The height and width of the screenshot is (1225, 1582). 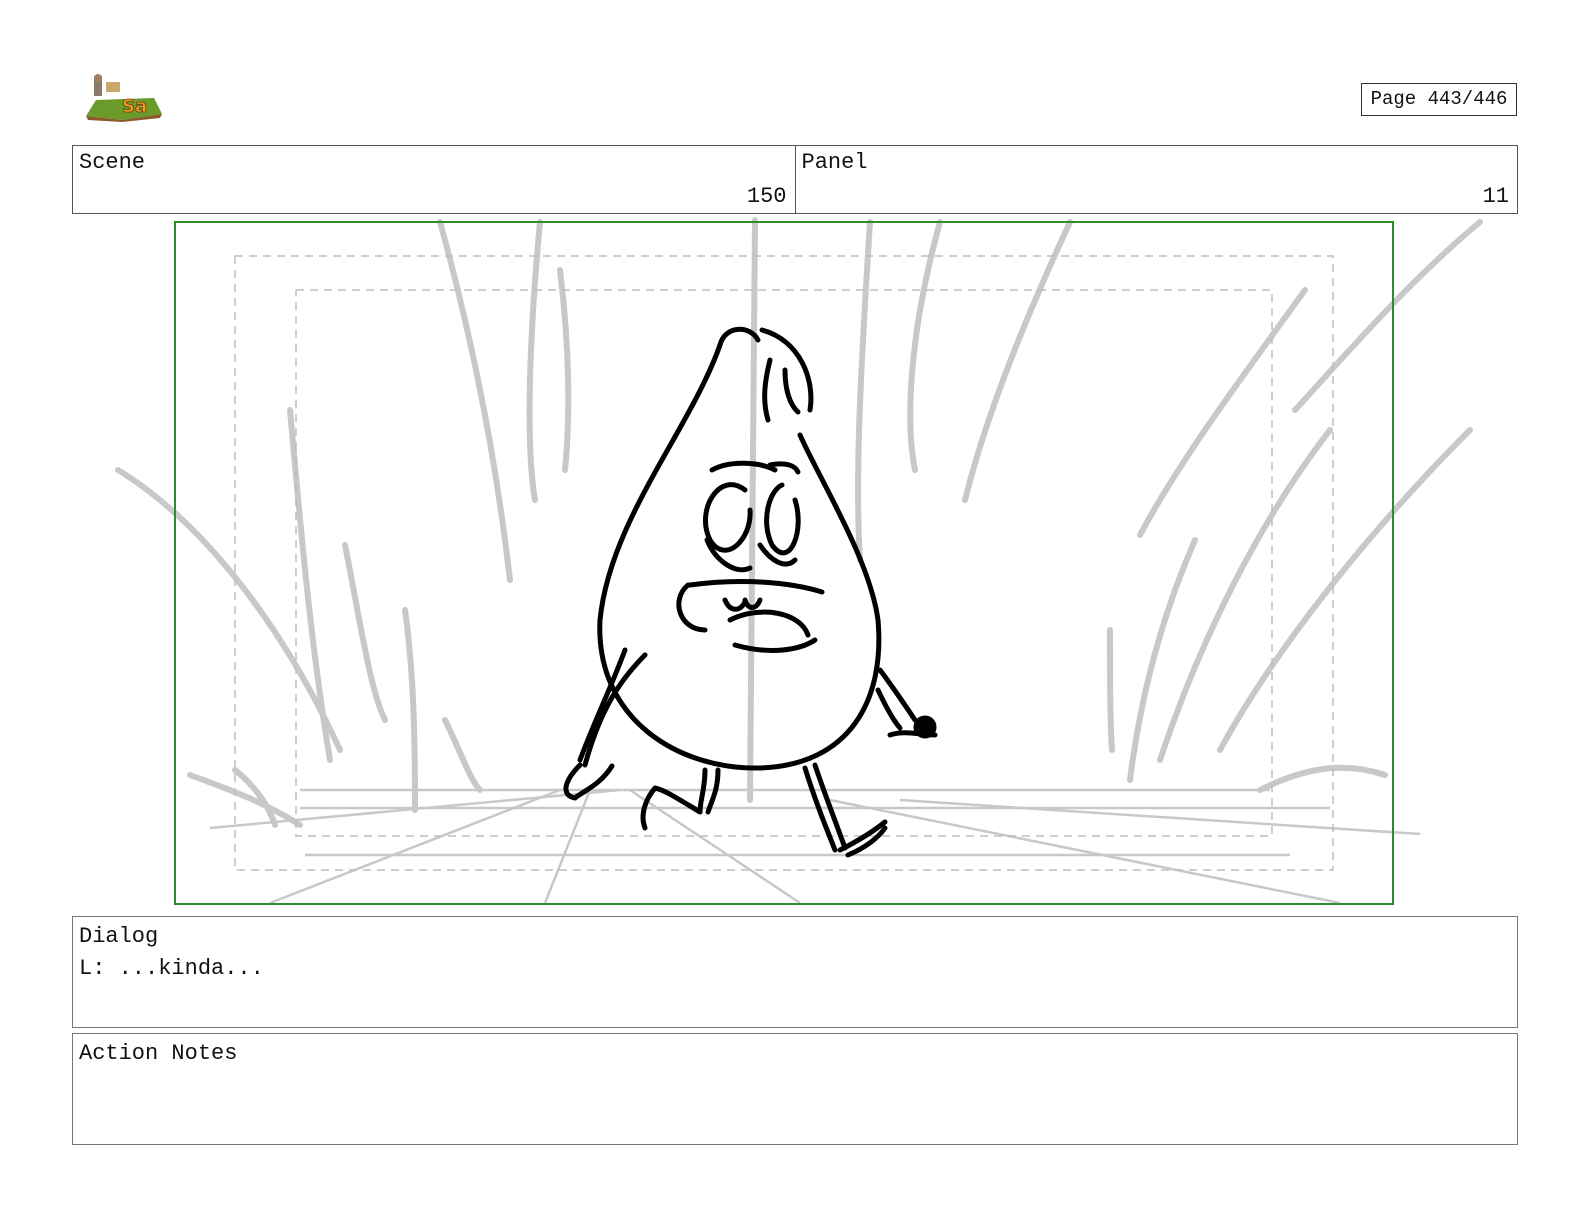 I want to click on floor-guides, so click(x=815, y=846).